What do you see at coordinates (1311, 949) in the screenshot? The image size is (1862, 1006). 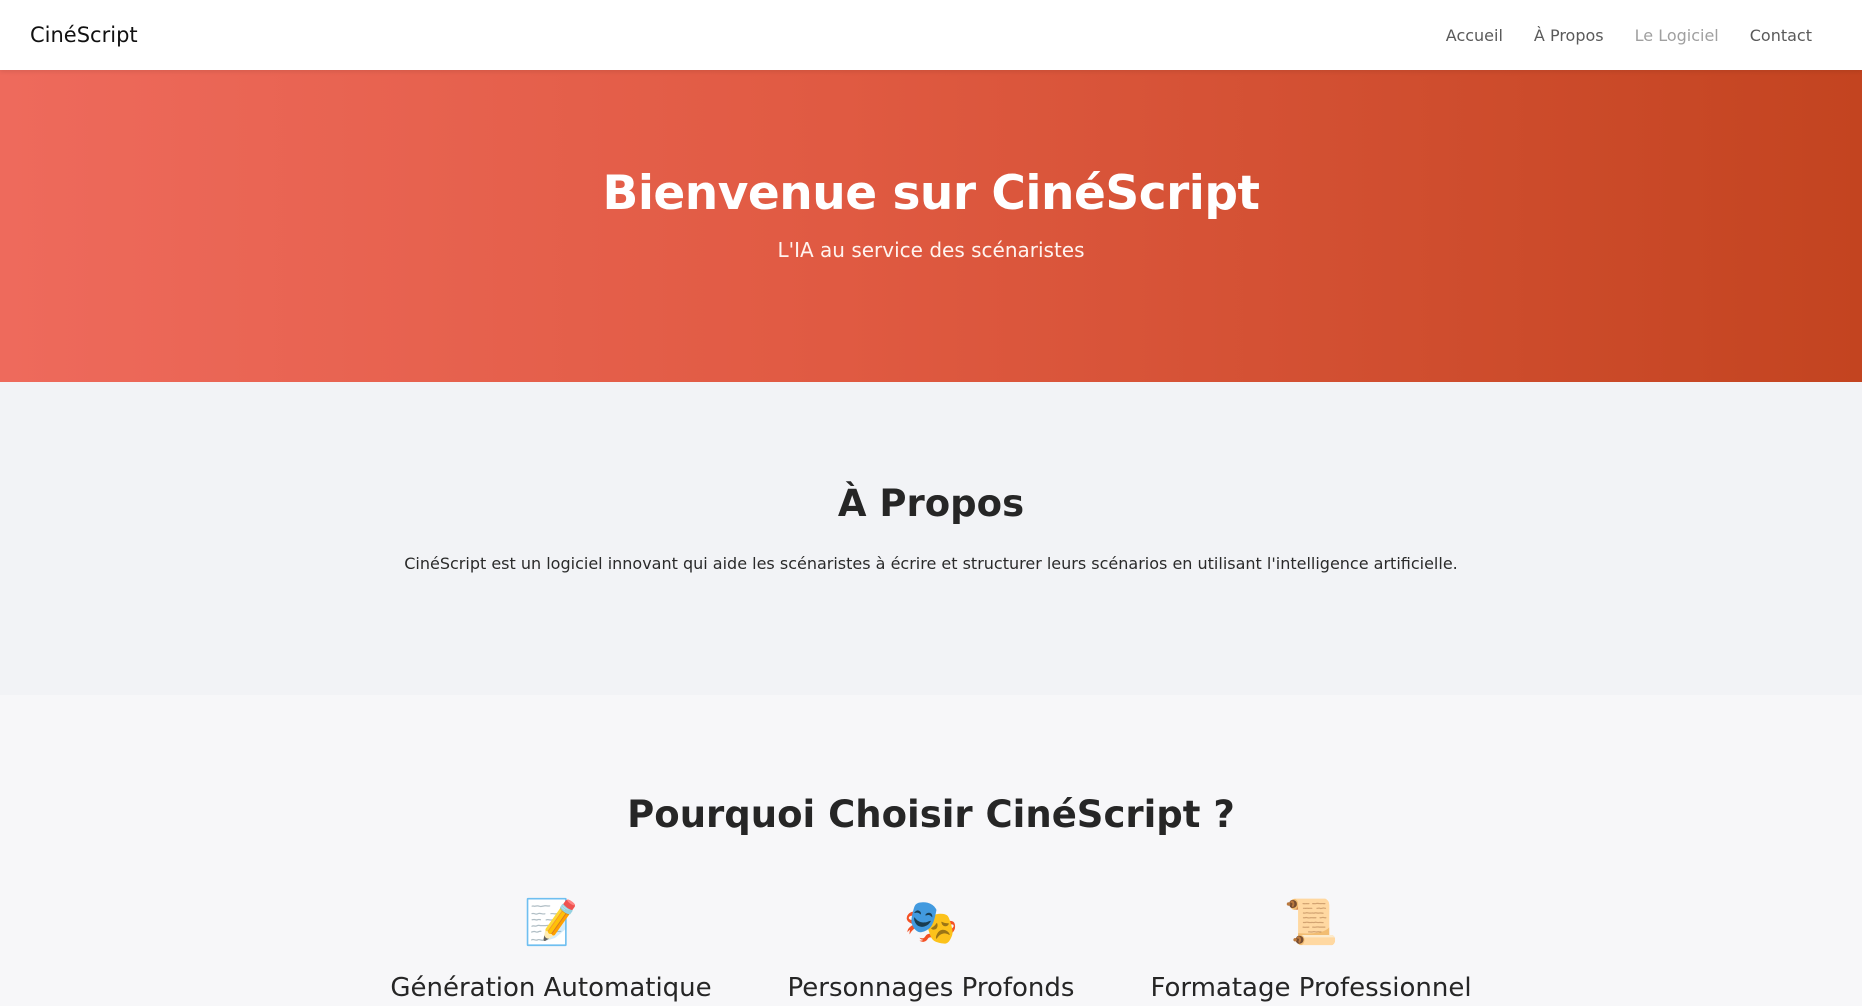 I see `feature-card: 📜 Formatage Professionnel` at bounding box center [1311, 949].